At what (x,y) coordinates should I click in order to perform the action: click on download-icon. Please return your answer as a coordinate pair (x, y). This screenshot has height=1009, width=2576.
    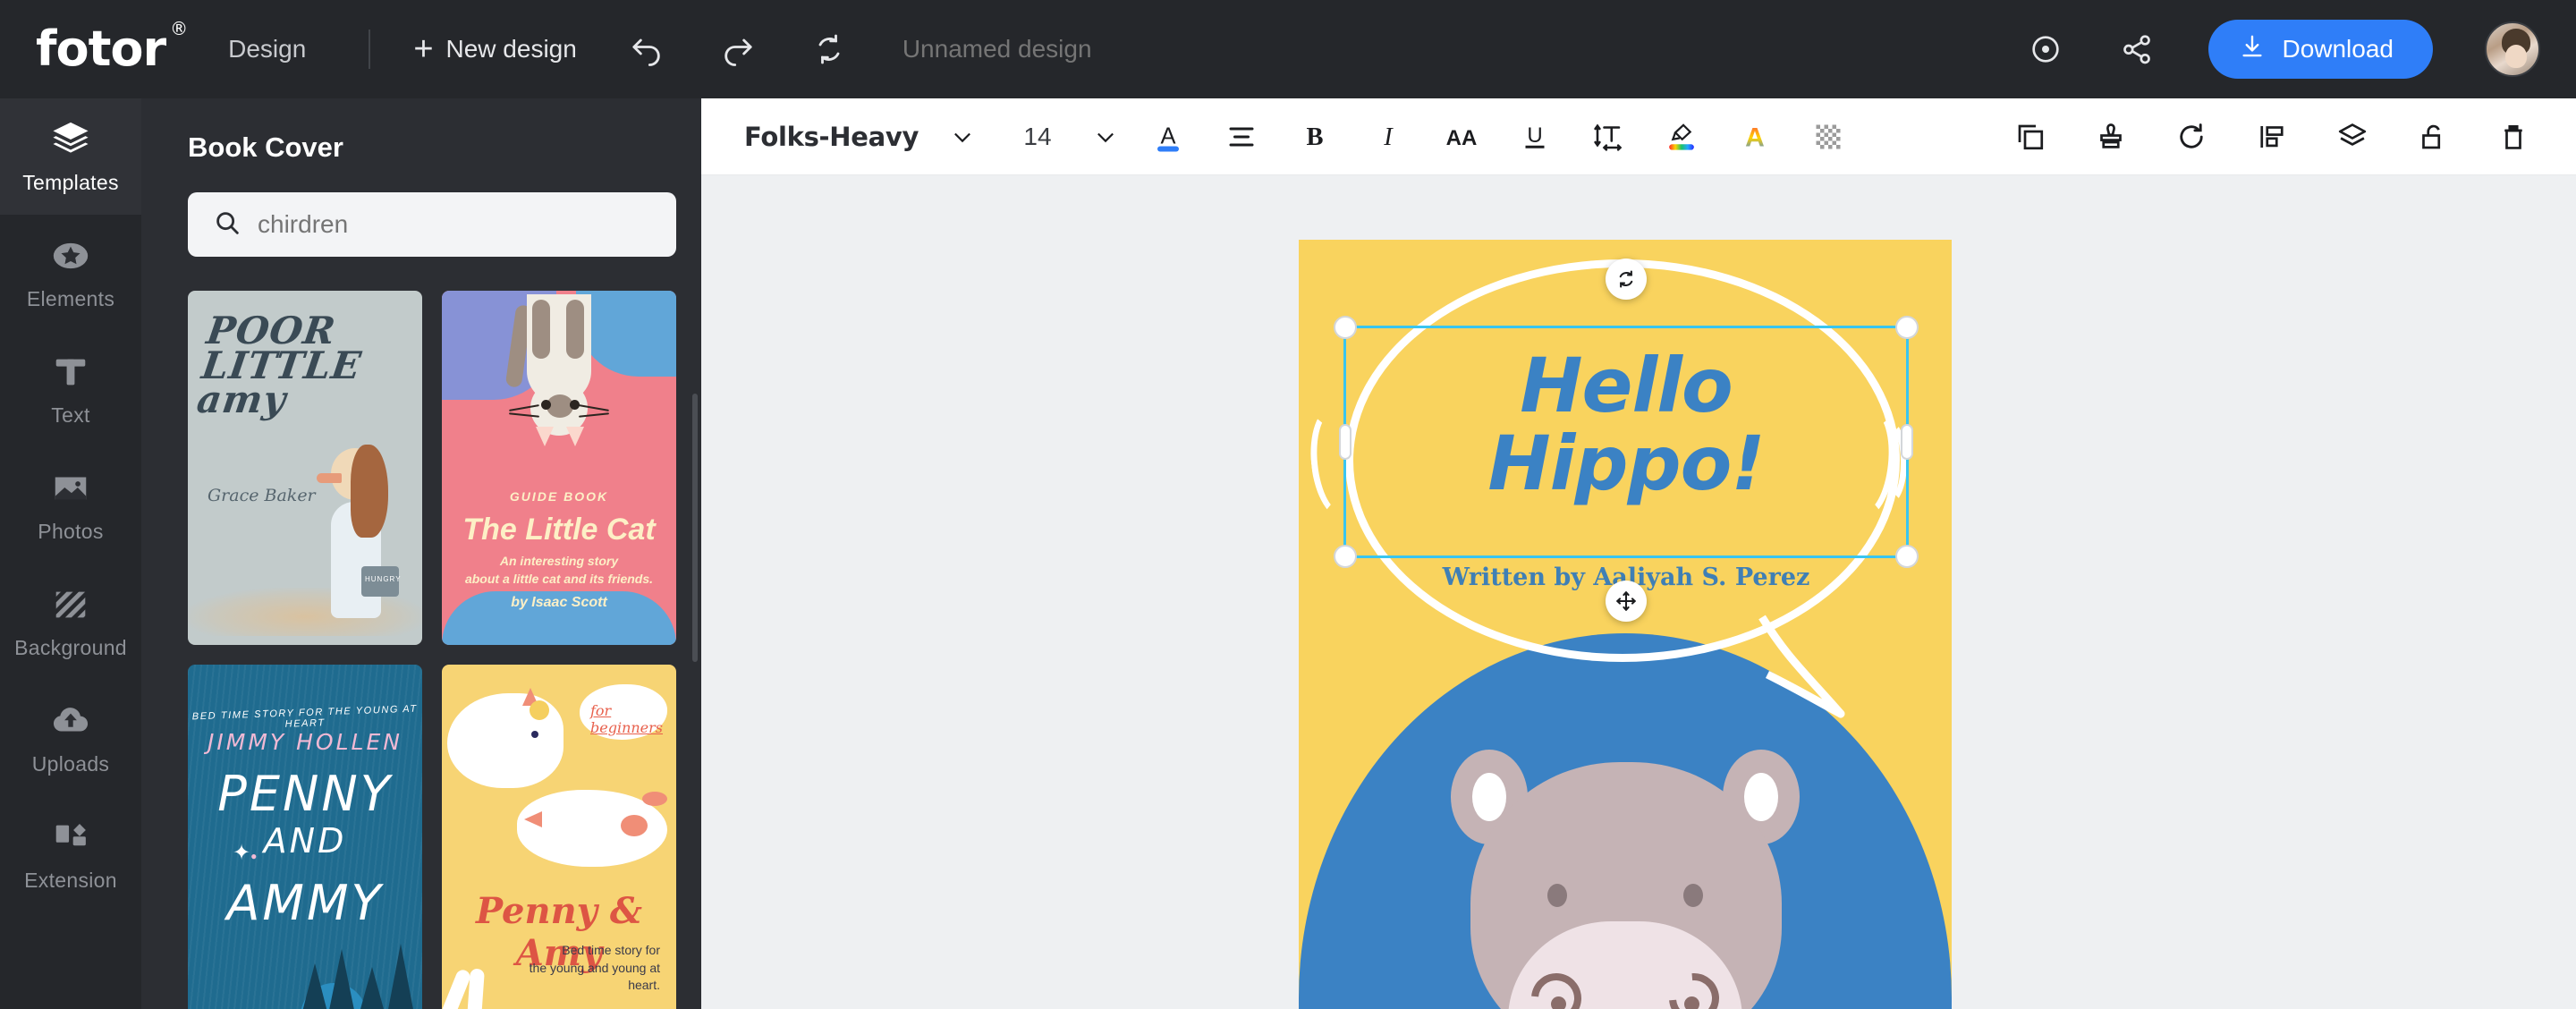
    Looking at the image, I should click on (2252, 49).